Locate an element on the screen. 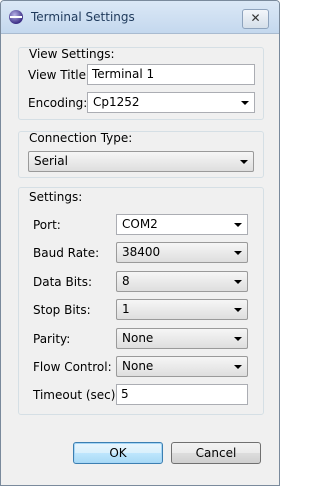 The width and height of the screenshot is (320, 486). baud-rate-dropdown: 38400 is located at coordinates (182, 252).